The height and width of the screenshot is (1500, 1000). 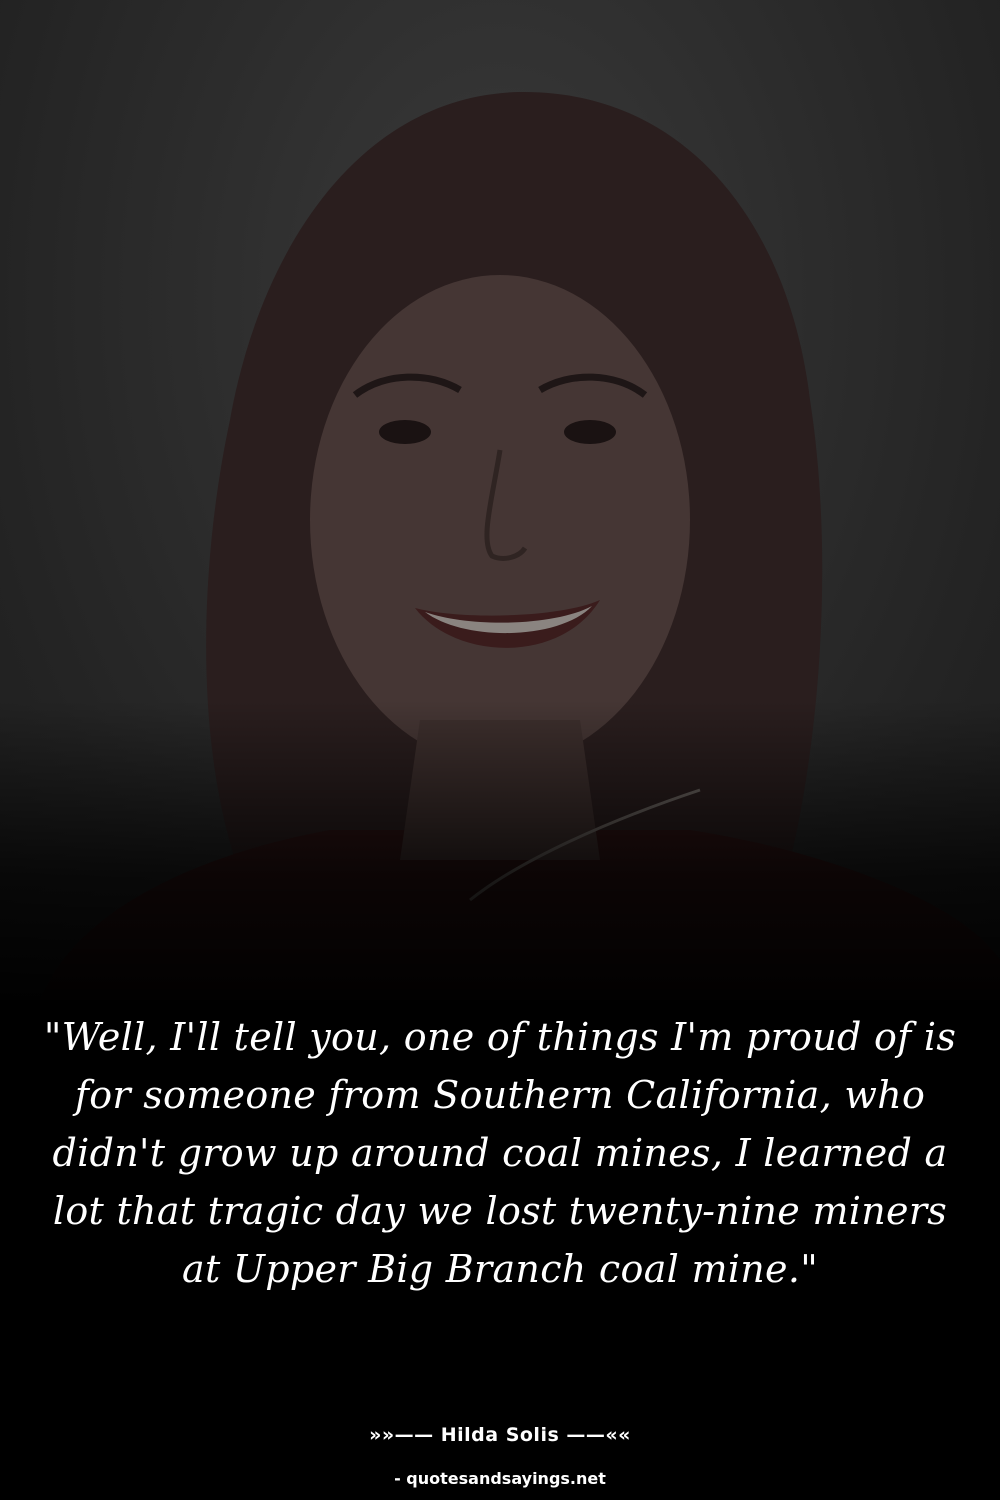 What do you see at coordinates (500, 520) in the screenshot?
I see `face-shape` at bounding box center [500, 520].